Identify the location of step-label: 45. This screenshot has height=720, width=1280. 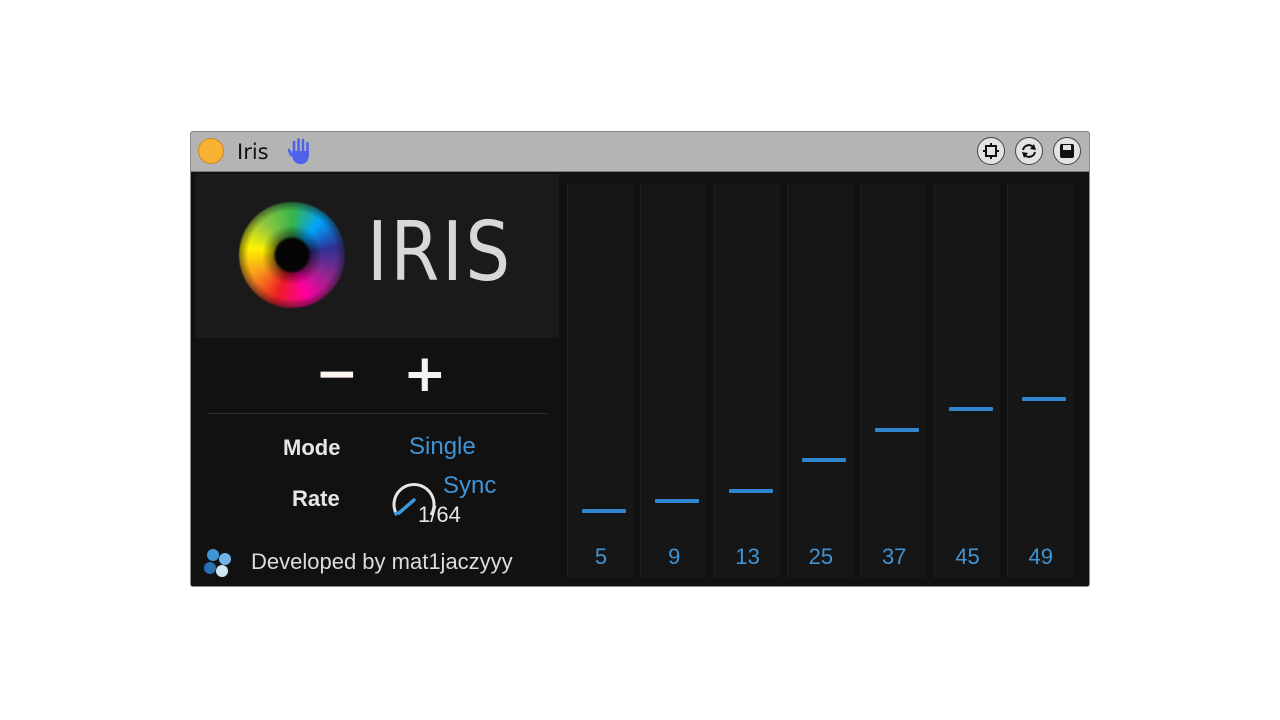
(967, 556).